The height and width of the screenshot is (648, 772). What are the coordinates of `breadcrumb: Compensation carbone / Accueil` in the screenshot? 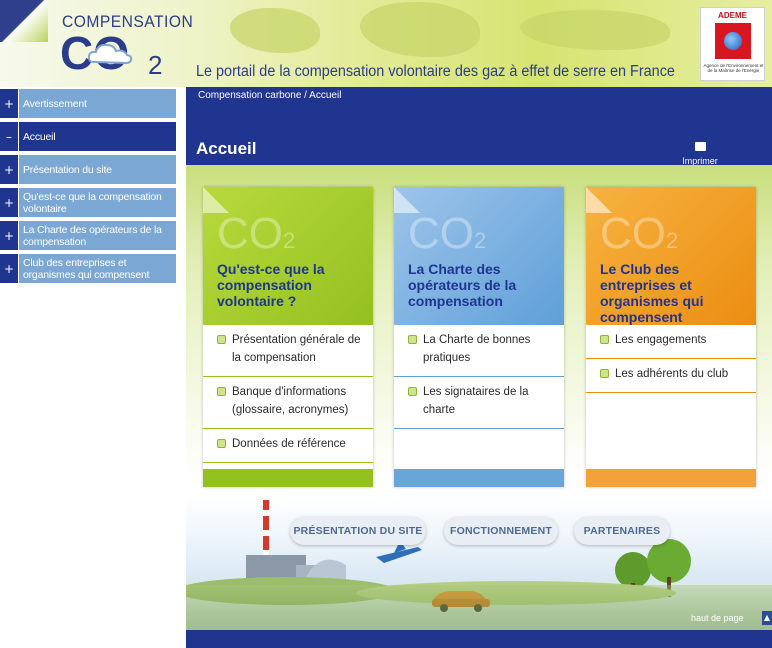 It's located at (270, 95).